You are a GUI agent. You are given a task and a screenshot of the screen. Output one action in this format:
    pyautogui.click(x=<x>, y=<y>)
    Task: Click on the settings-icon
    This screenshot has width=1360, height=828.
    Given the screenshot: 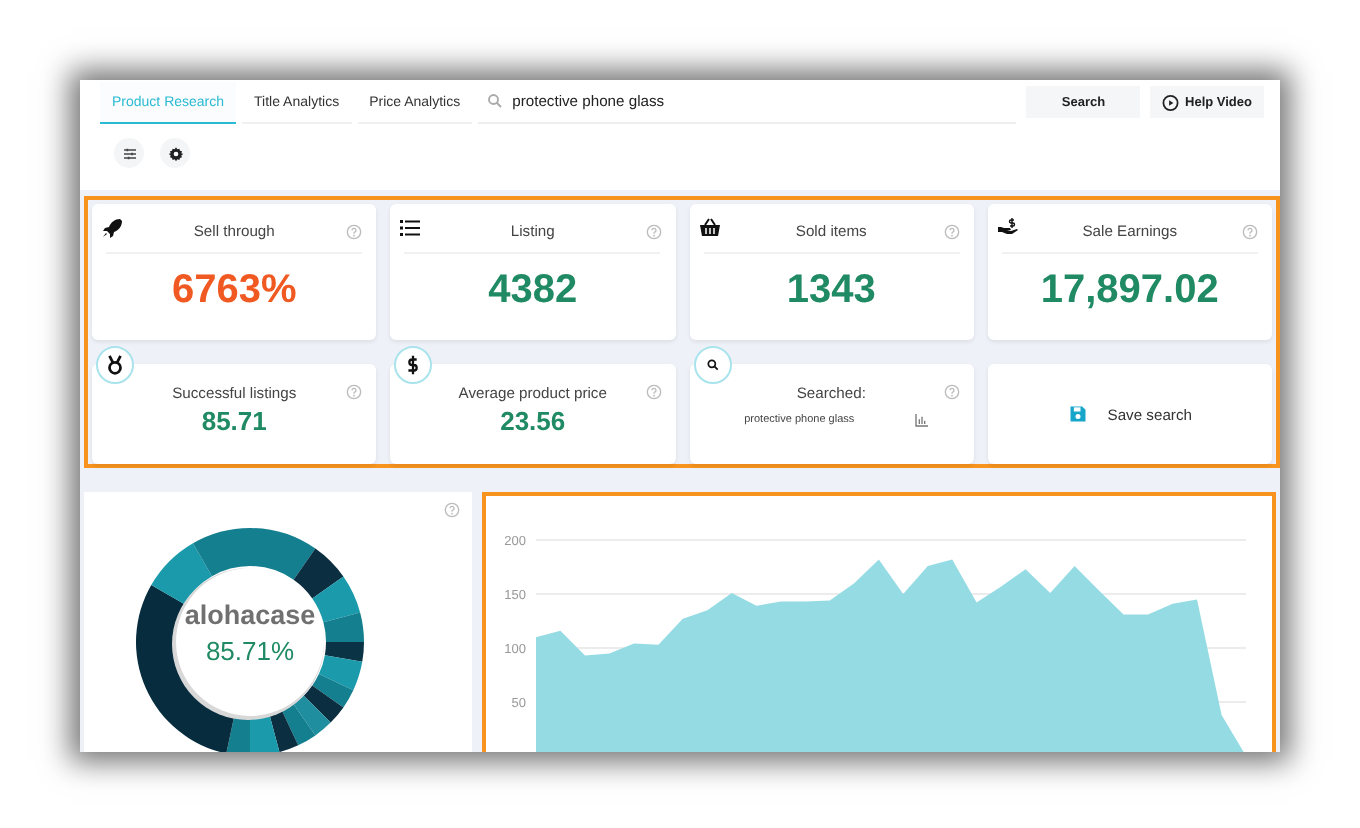 What is the action you would take?
    pyautogui.click(x=175, y=153)
    